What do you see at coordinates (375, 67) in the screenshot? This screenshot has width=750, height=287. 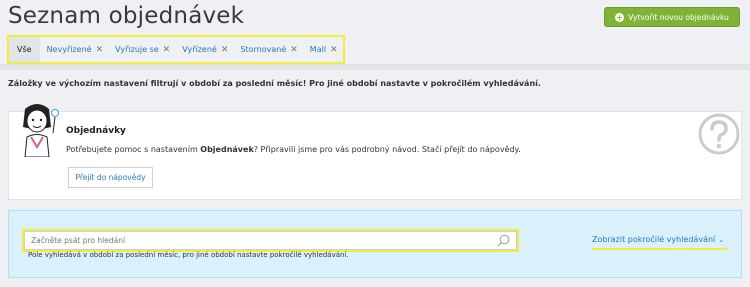 I see `tabs-divider` at bounding box center [375, 67].